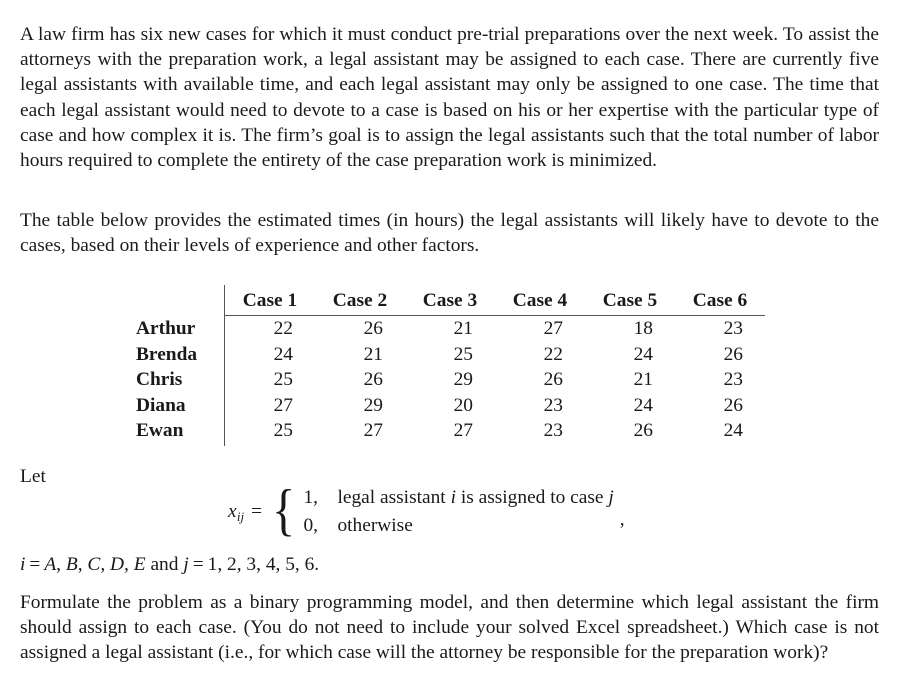 The image size is (904, 700). What do you see at coordinates (553, 328) in the screenshot?
I see `cell-arthur-case-4: 27` at bounding box center [553, 328].